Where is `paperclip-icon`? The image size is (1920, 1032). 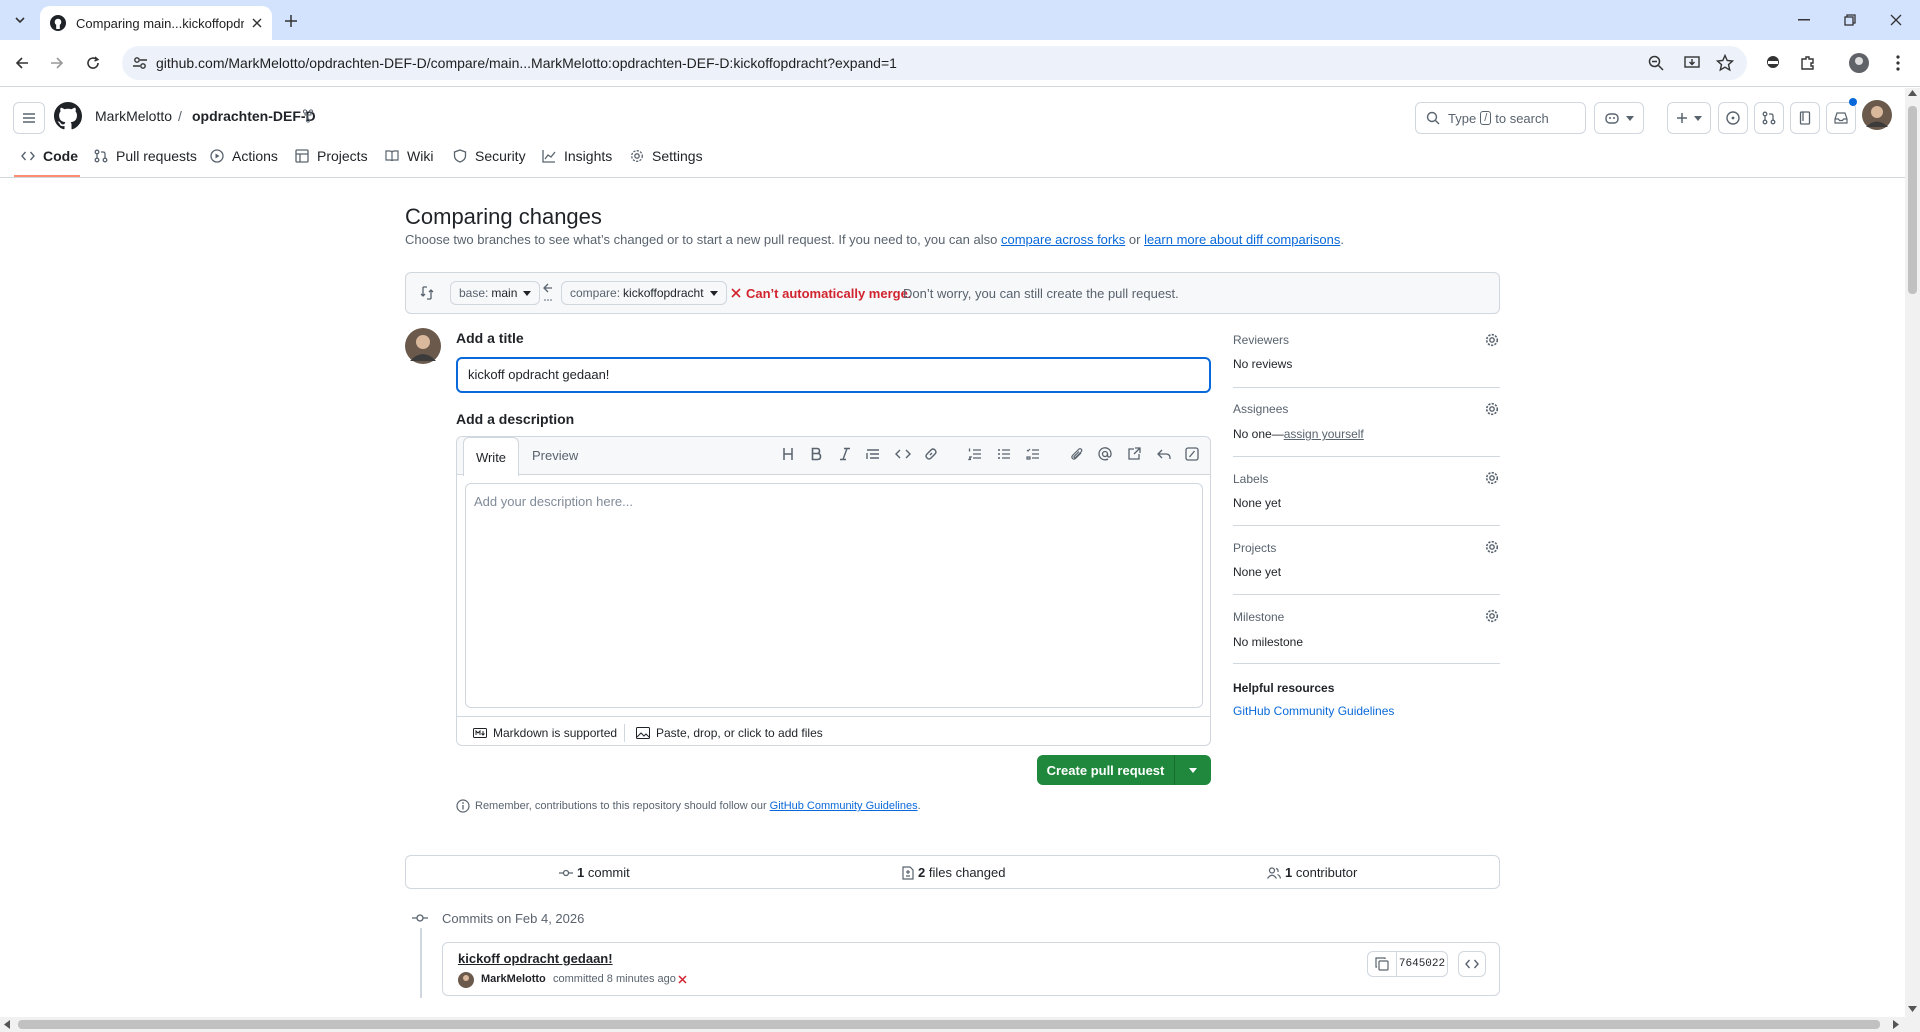
paperclip-icon is located at coordinates (1077, 454).